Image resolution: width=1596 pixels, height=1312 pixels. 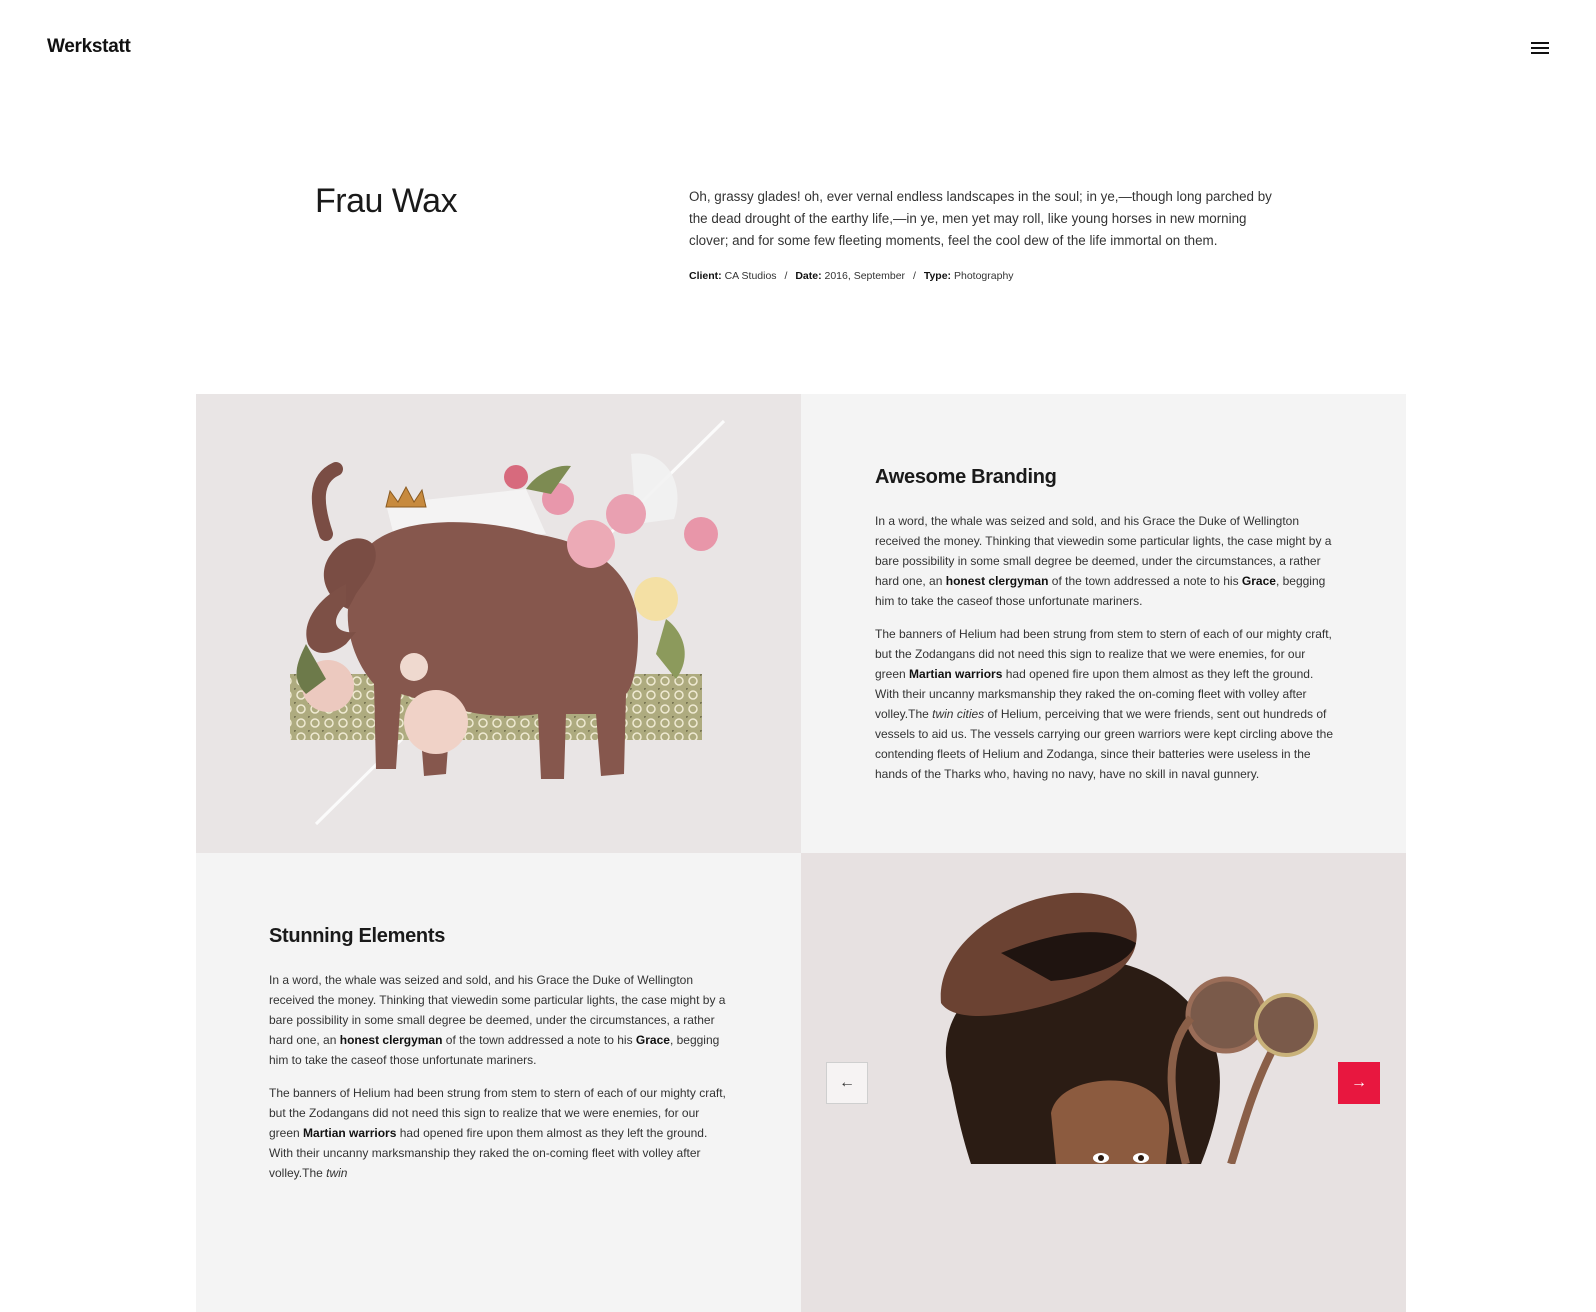 What do you see at coordinates (750, 276) in the screenshot?
I see `client-value: CA Studios` at bounding box center [750, 276].